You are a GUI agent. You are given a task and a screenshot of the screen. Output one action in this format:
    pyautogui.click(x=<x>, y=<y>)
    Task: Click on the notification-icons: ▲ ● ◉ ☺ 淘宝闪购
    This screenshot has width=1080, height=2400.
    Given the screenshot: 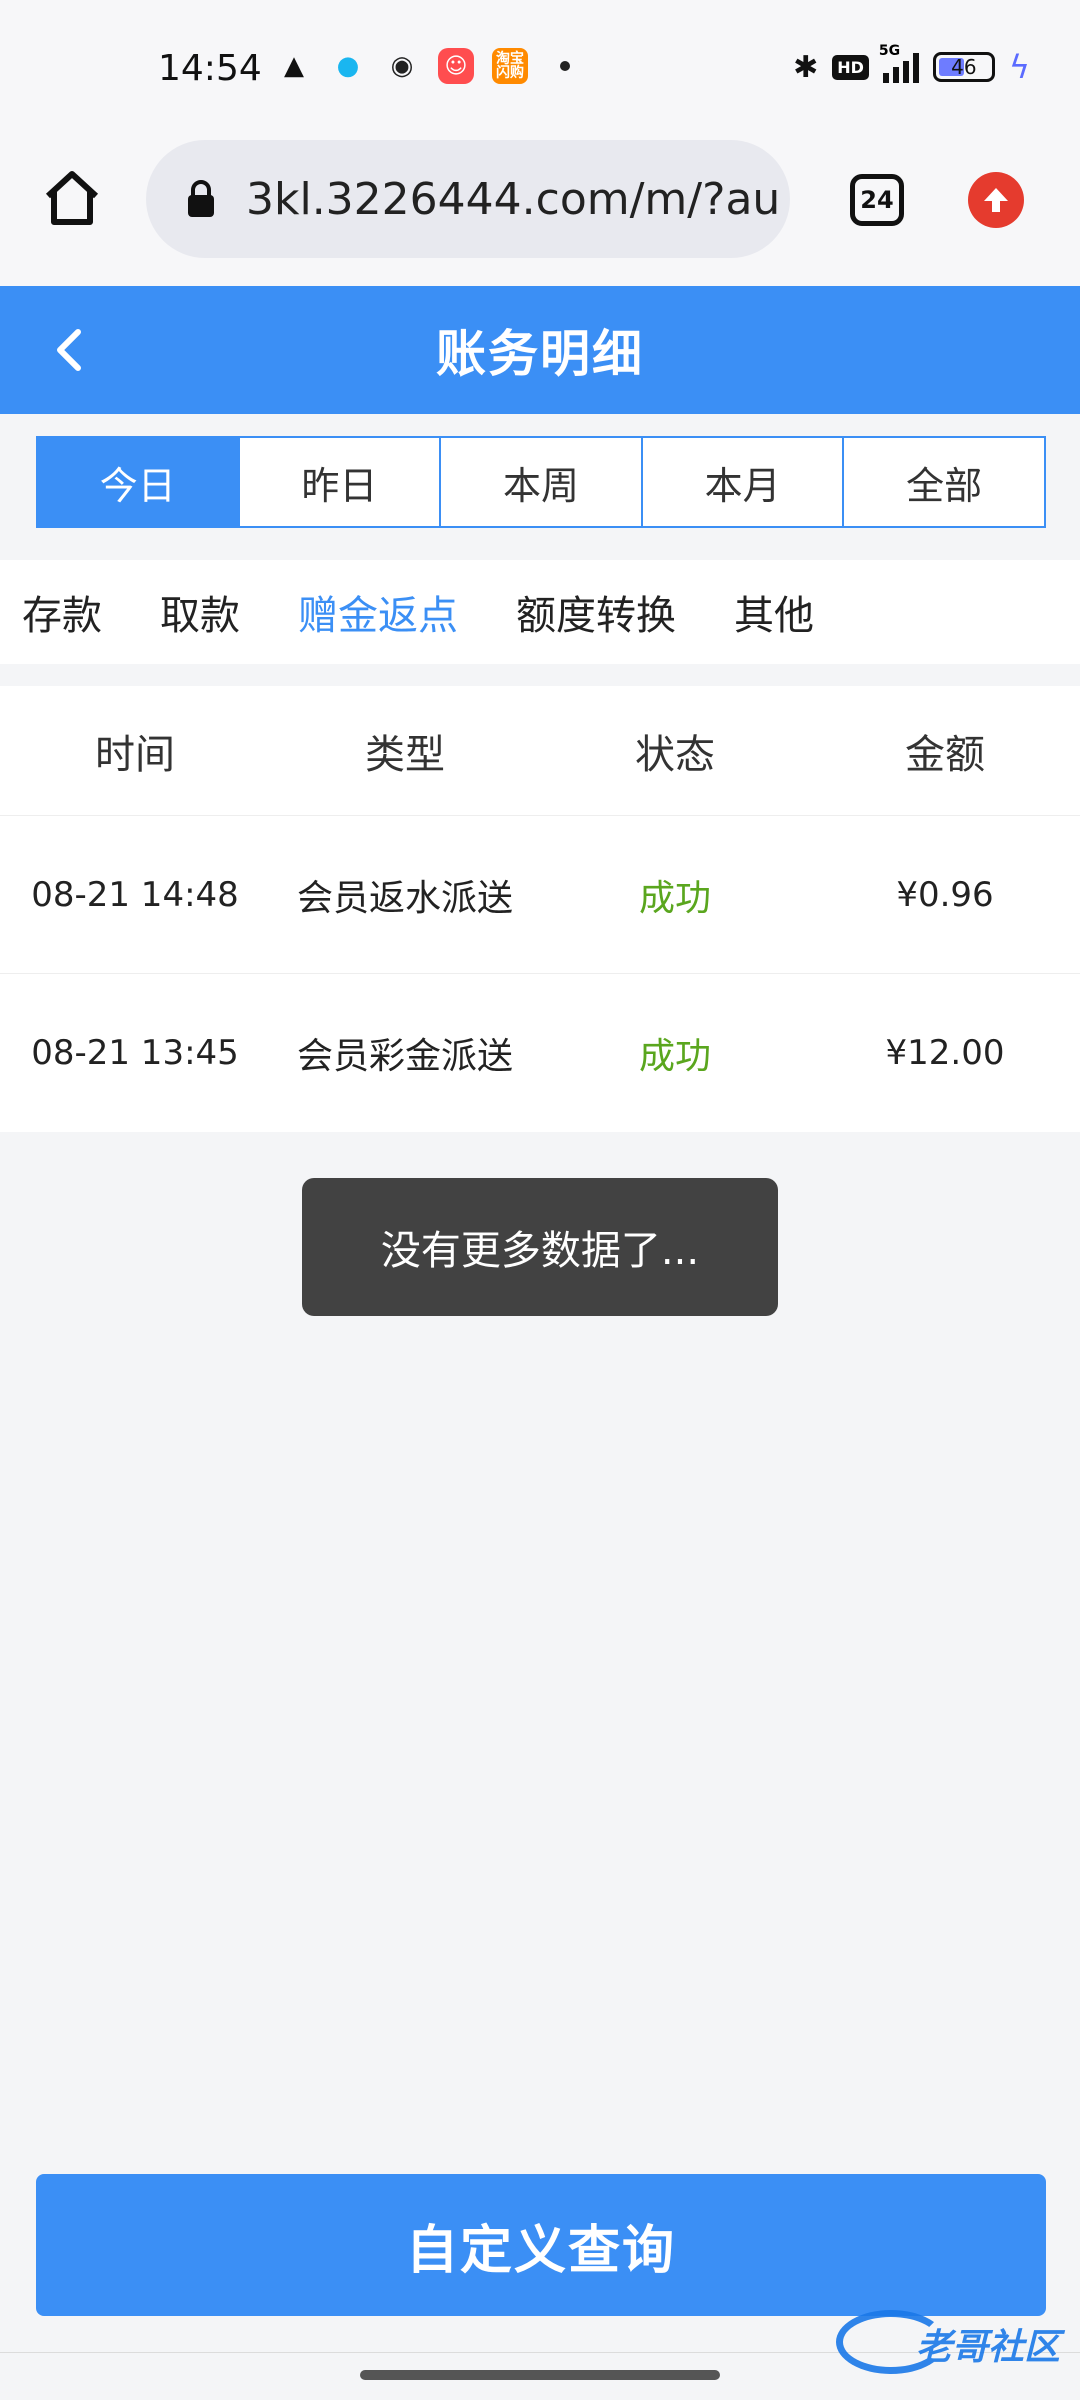 What is the action you would take?
    pyautogui.click(x=423, y=66)
    